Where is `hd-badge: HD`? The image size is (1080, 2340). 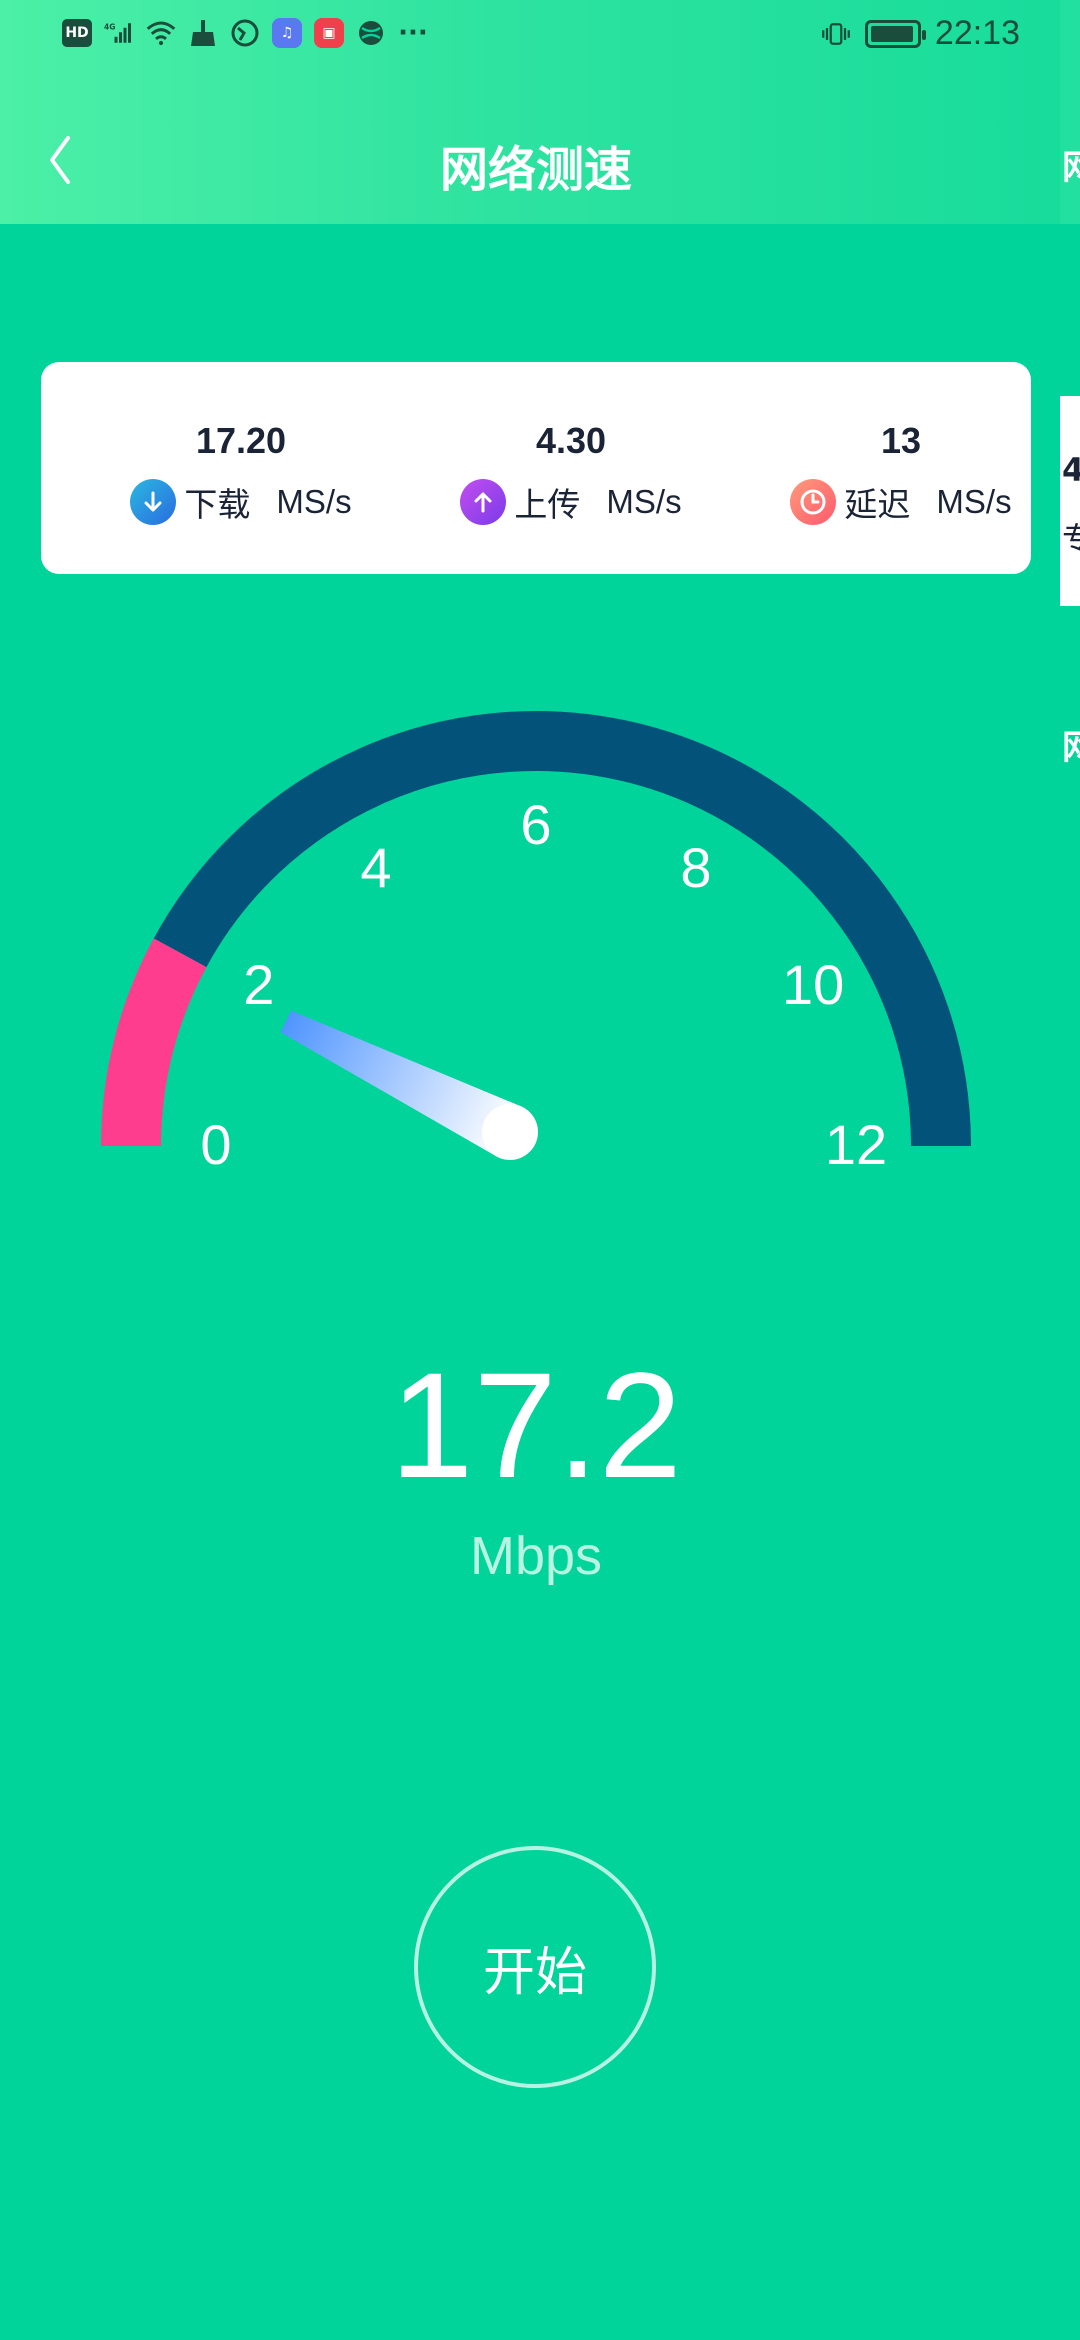
hd-badge: HD is located at coordinates (77, 33).